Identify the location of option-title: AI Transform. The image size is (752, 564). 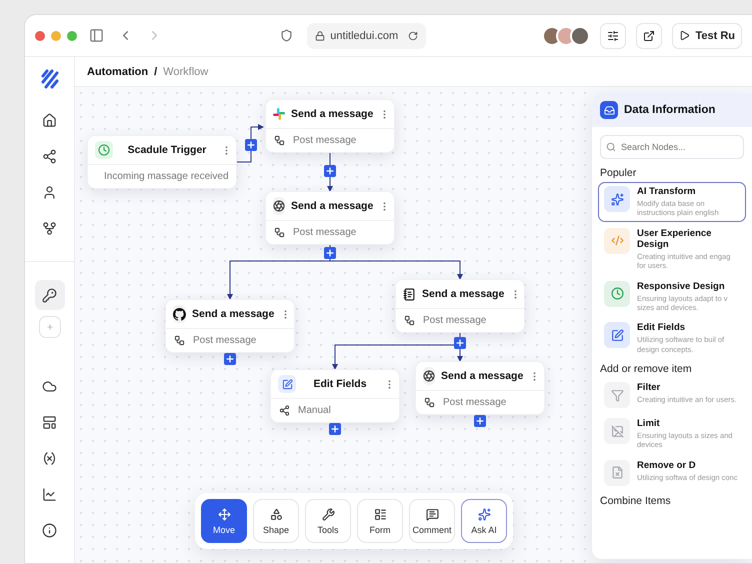
(667, 191).